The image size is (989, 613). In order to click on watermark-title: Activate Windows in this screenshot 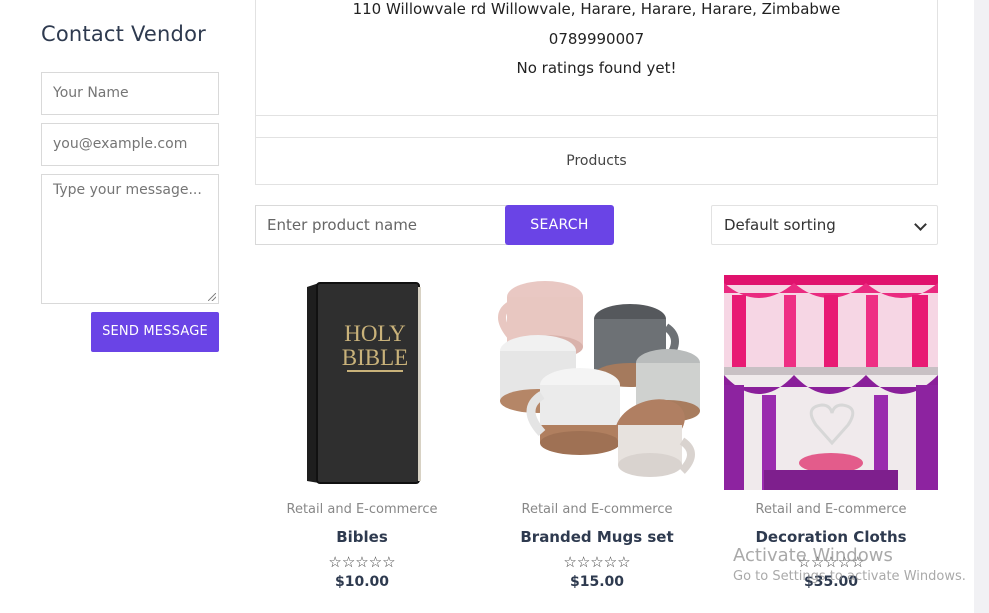, I will do `click(813, 555)`.